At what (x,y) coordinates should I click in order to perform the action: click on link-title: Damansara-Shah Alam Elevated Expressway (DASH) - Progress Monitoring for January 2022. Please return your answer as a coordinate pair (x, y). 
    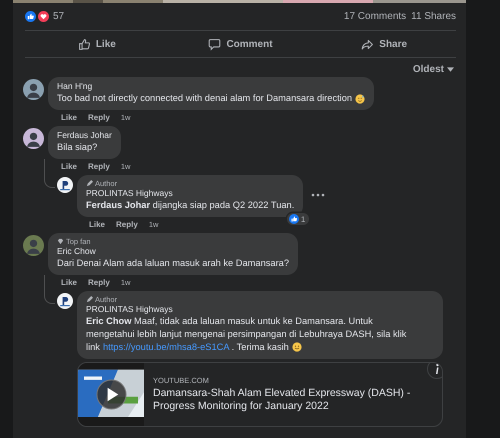
    Looking at the image, I should click on (282, 400).